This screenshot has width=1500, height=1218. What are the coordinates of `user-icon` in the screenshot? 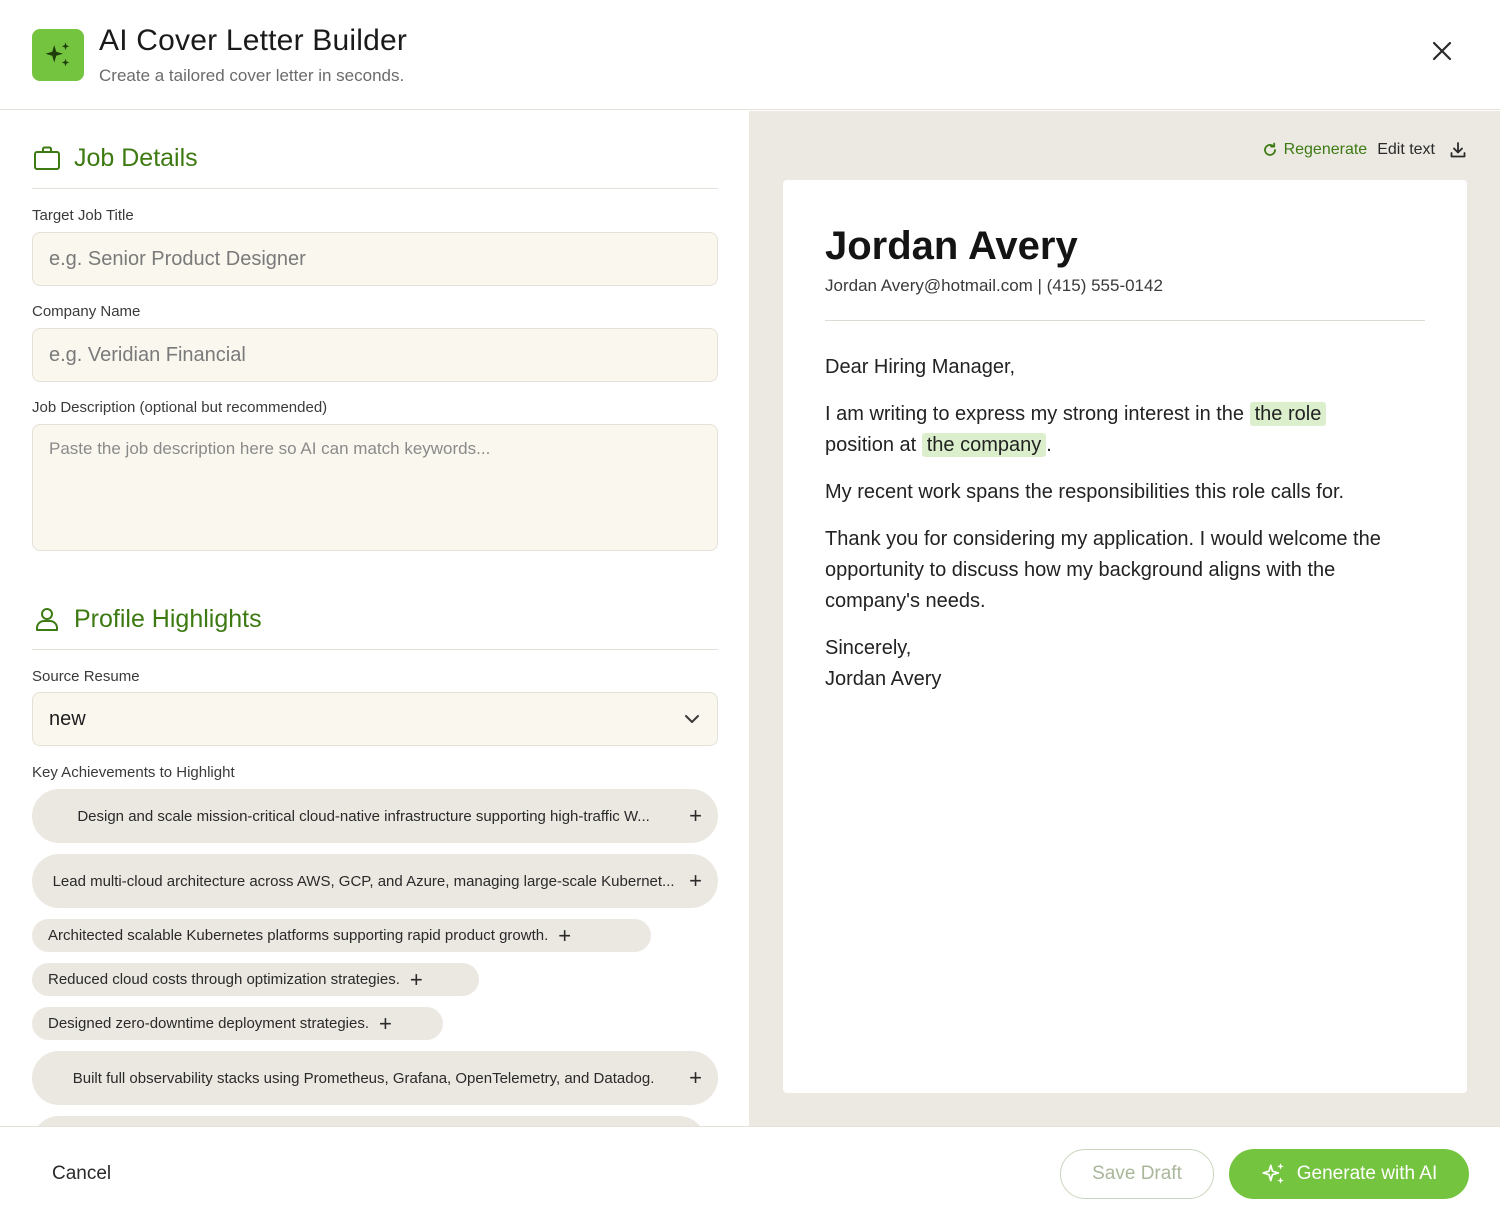 It's located at (47, 619).